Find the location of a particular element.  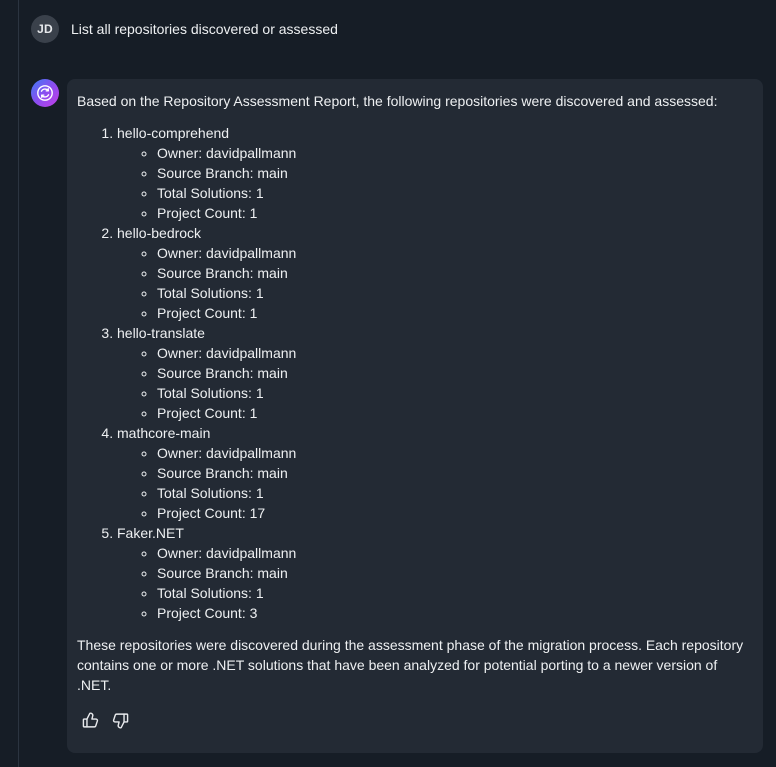

repository-name: hello-bedrock is located at coordinates (159, 233).